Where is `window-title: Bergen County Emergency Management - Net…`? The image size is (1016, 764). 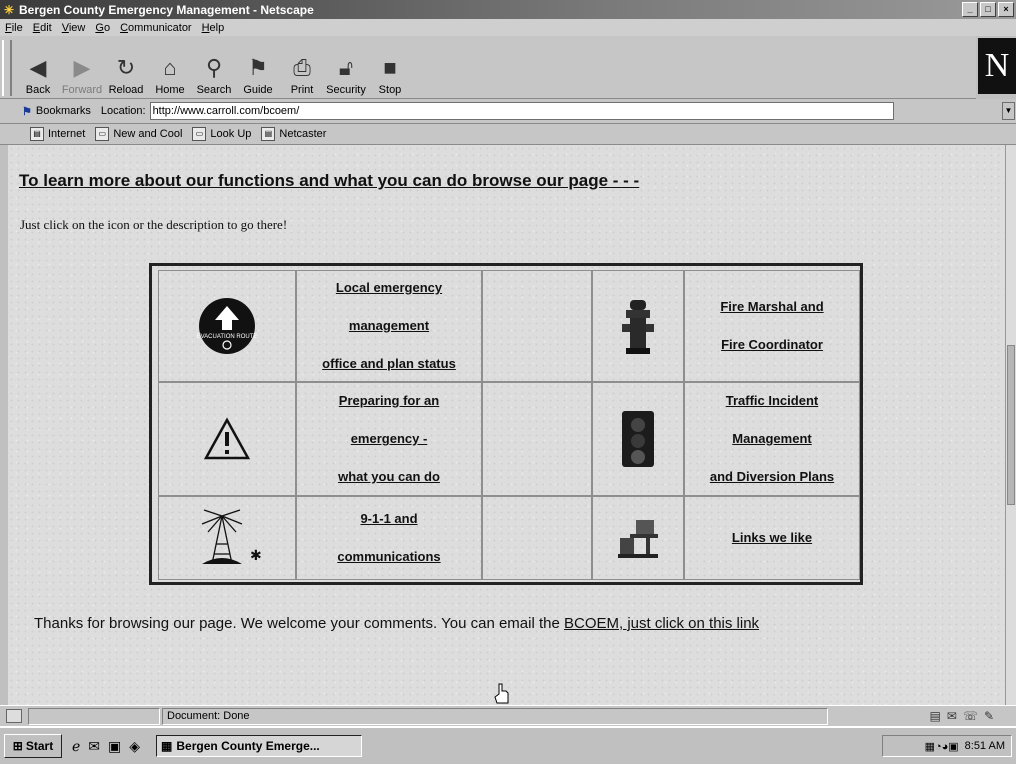
window-title: Bergen County Emergency Management - Net… is located at coordinates (166, 9).